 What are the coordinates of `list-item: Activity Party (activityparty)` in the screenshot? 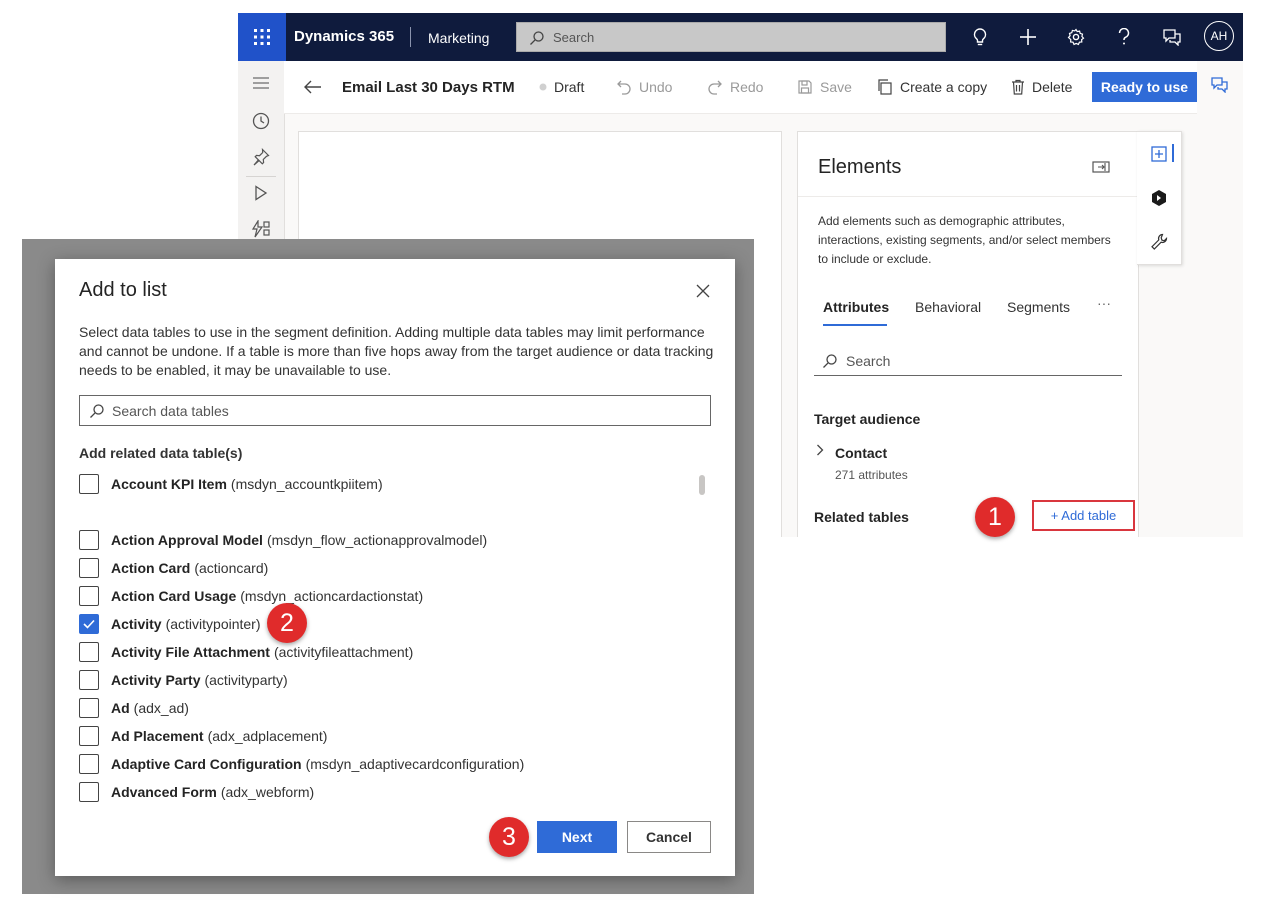 It's located at (183, 680).